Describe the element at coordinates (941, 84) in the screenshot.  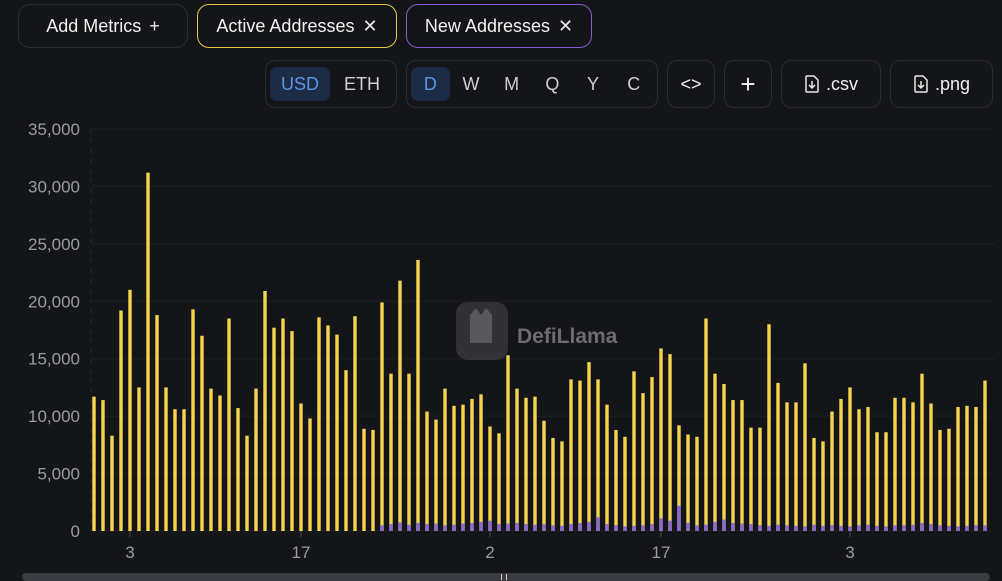
I see `download-png-button: .png` at that location.